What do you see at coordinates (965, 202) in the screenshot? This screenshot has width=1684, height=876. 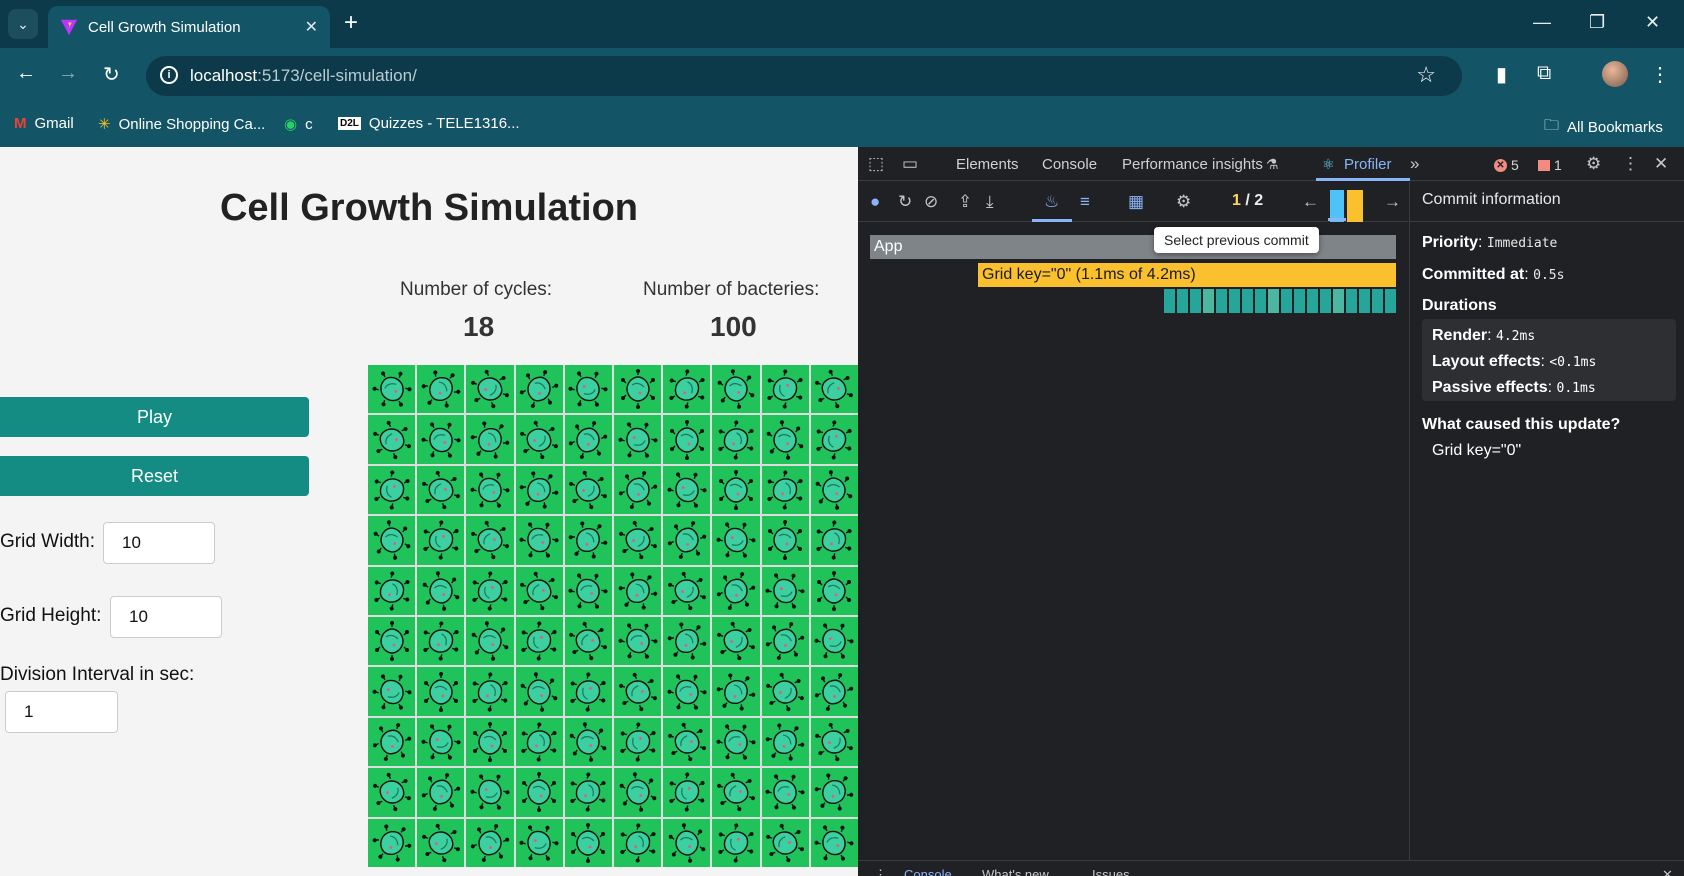 I see `upload-icon: ⇪` at bounding box center [965, 202].